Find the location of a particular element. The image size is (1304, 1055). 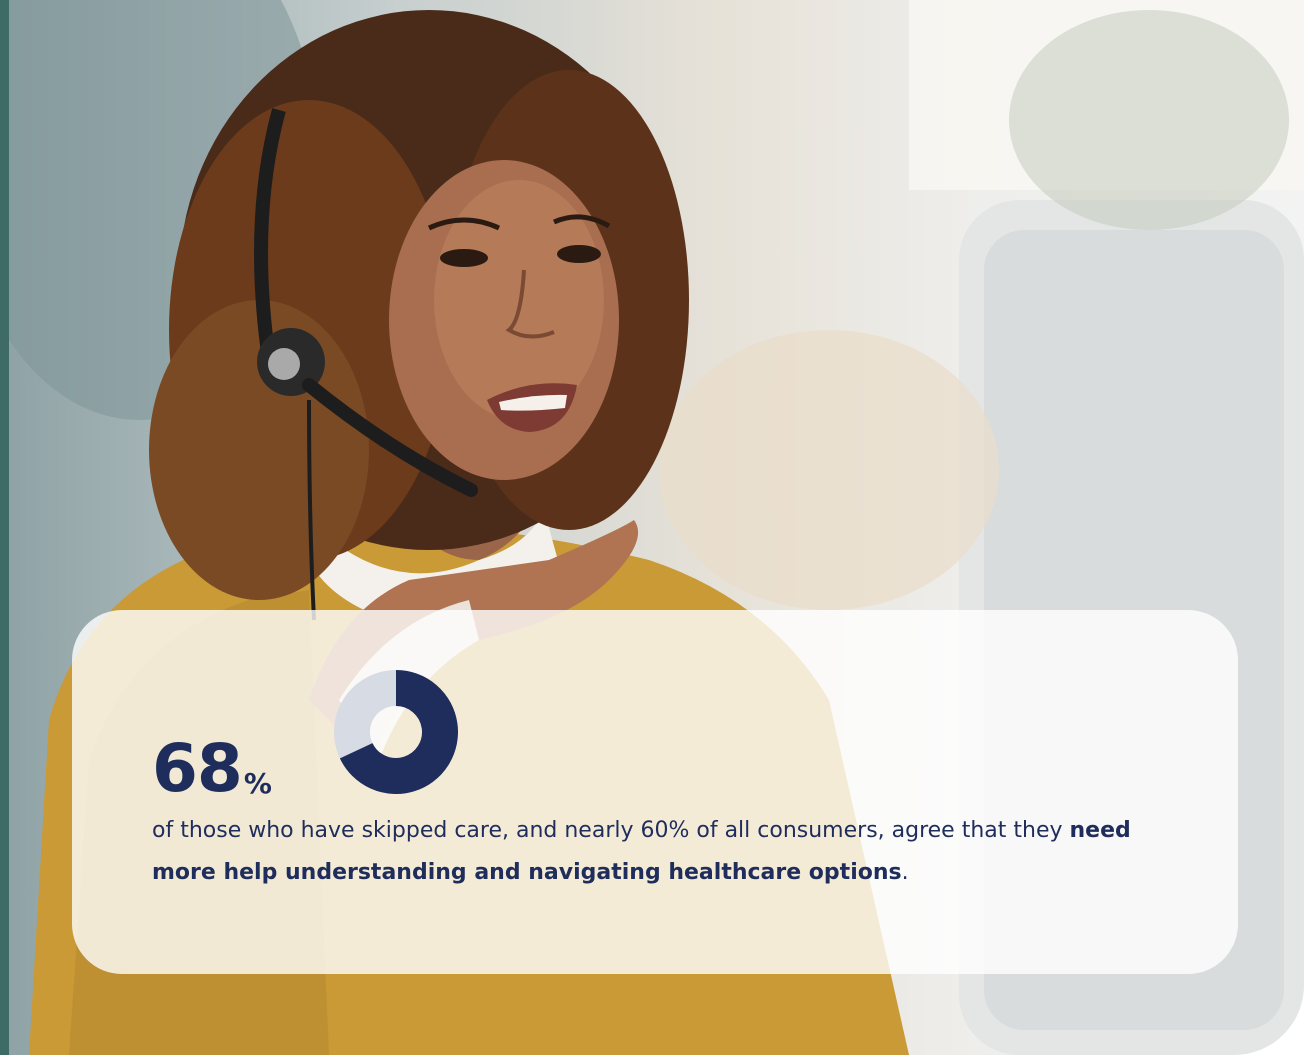

stat-value-row: 68 % is located at coordinates (212, 737).